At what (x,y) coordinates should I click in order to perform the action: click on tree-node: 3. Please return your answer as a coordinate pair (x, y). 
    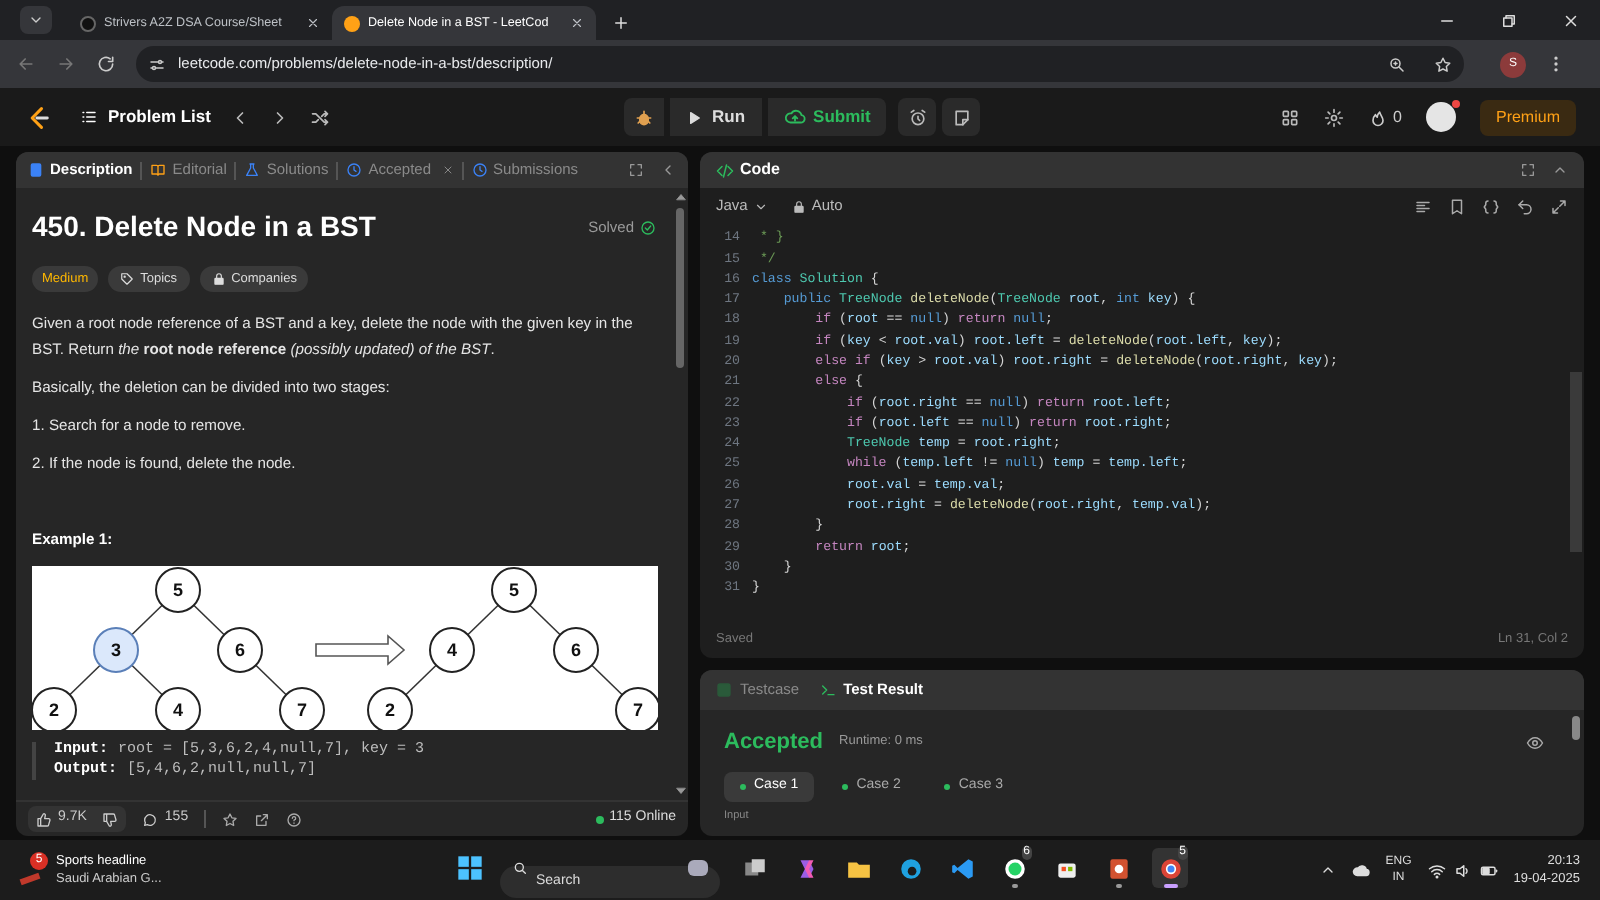
    Looking at the image, I should click on (116, 650).